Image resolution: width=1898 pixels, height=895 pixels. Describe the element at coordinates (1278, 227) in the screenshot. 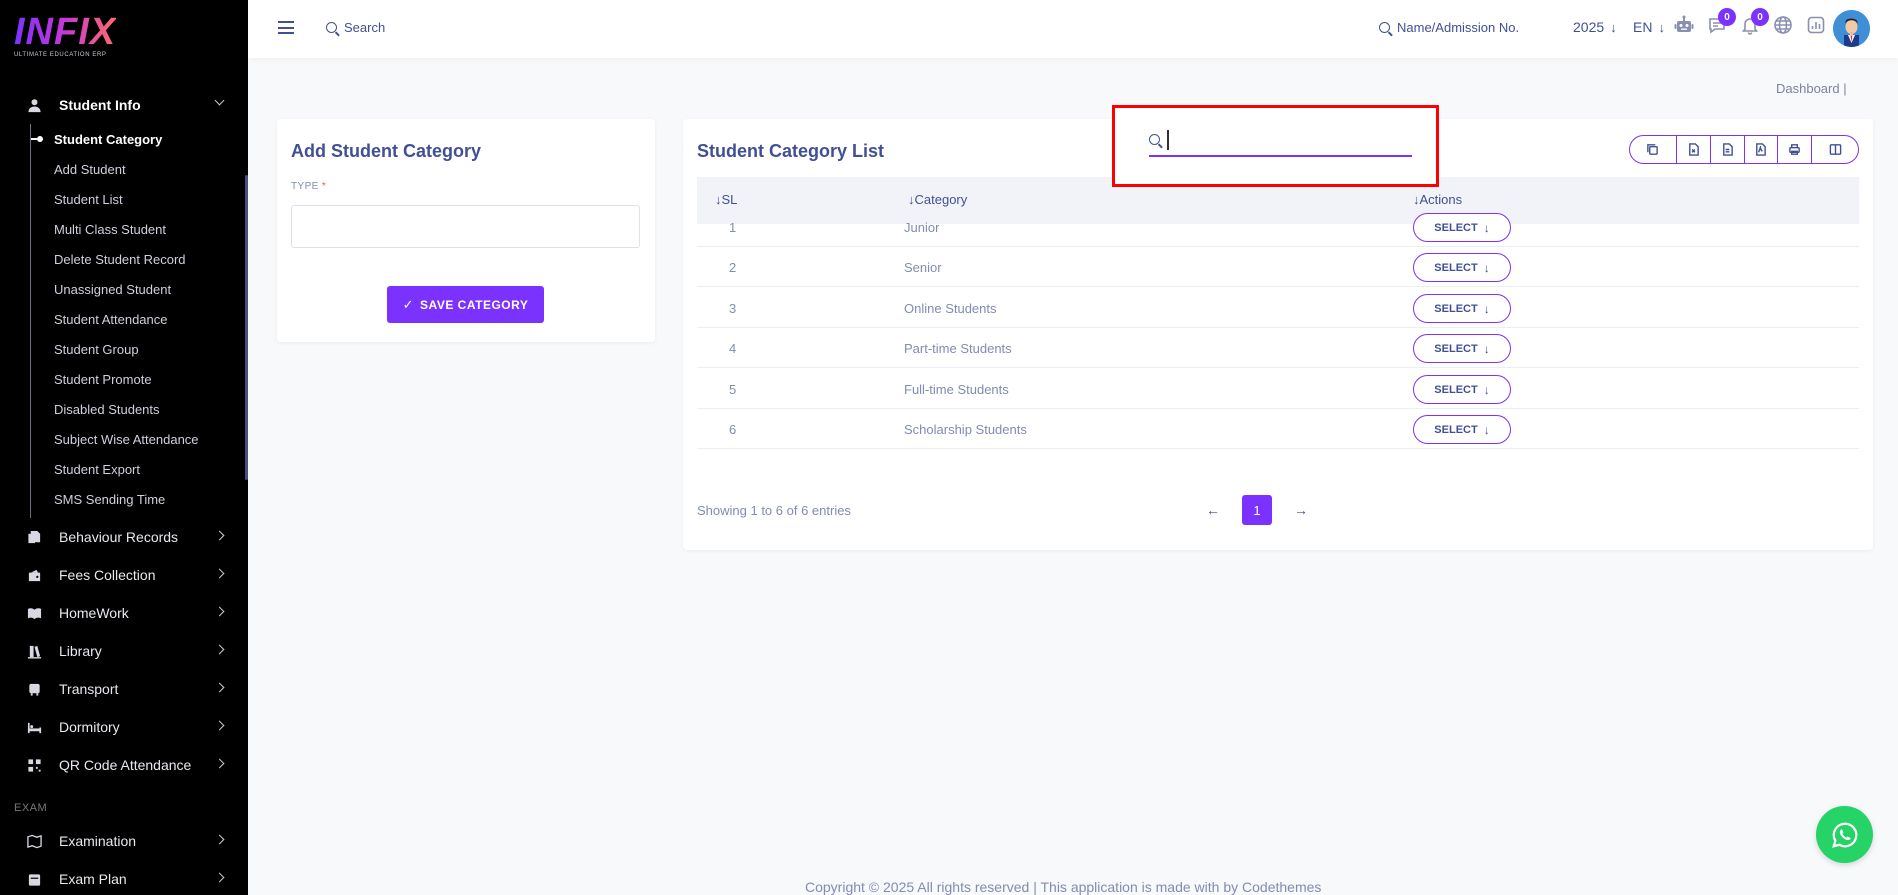

I see `table-row: 1 Junior SELECT ↓` at that location.